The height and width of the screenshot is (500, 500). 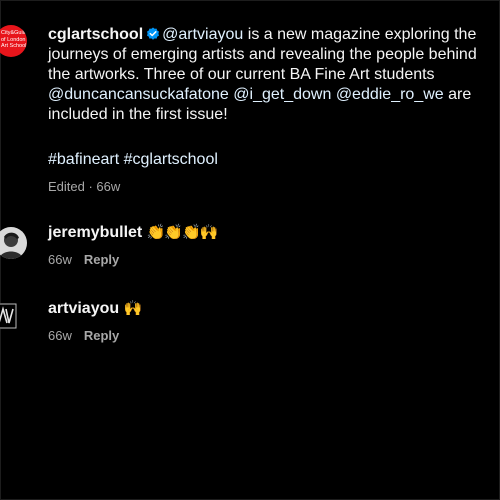 What do you see at coordinates (457, 94) in the screenshot?
I see `caption-text-segment: are` at bounding box center [457, 94].